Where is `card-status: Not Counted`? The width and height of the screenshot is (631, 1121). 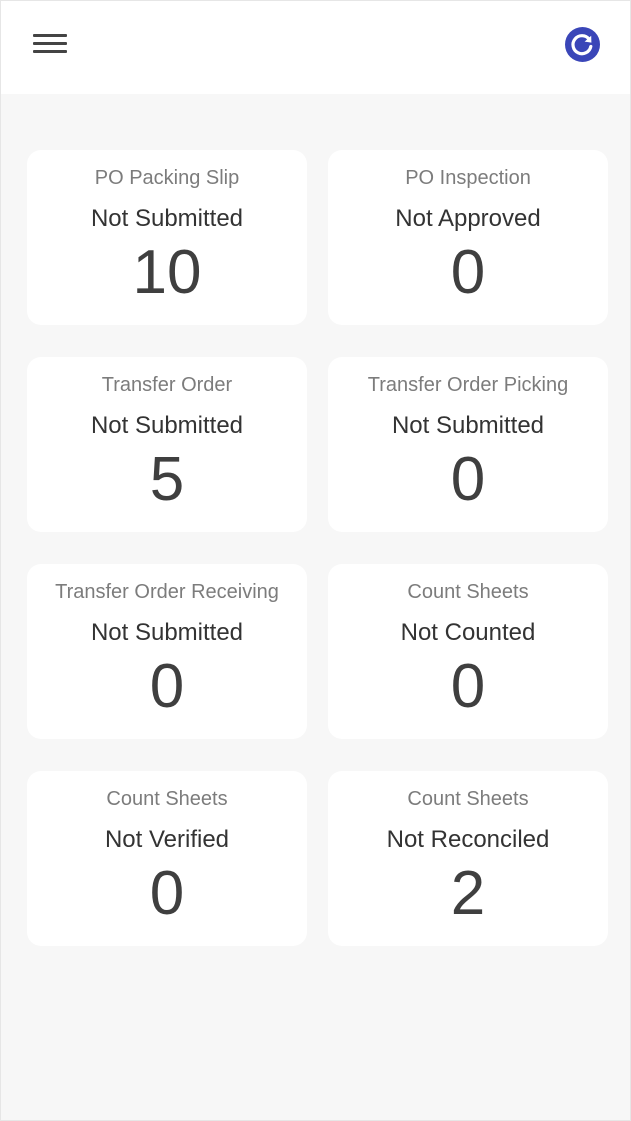
card-status: Not Counted is located at coordinates (468, 632).